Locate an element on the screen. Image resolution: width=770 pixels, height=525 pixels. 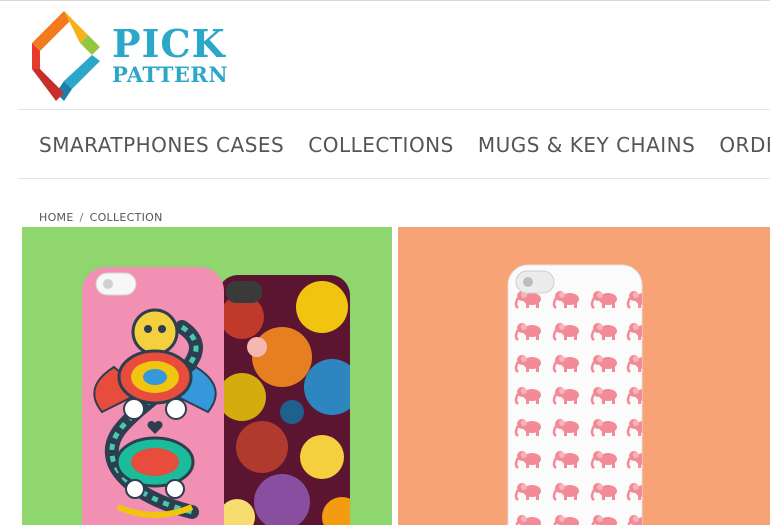
logo-line-2: PATTERN is located at coordinates (170, 74).